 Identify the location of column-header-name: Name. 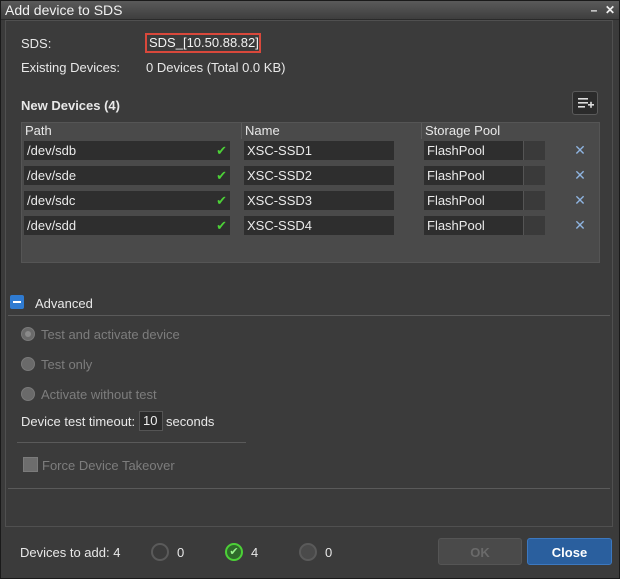
(262, 130).